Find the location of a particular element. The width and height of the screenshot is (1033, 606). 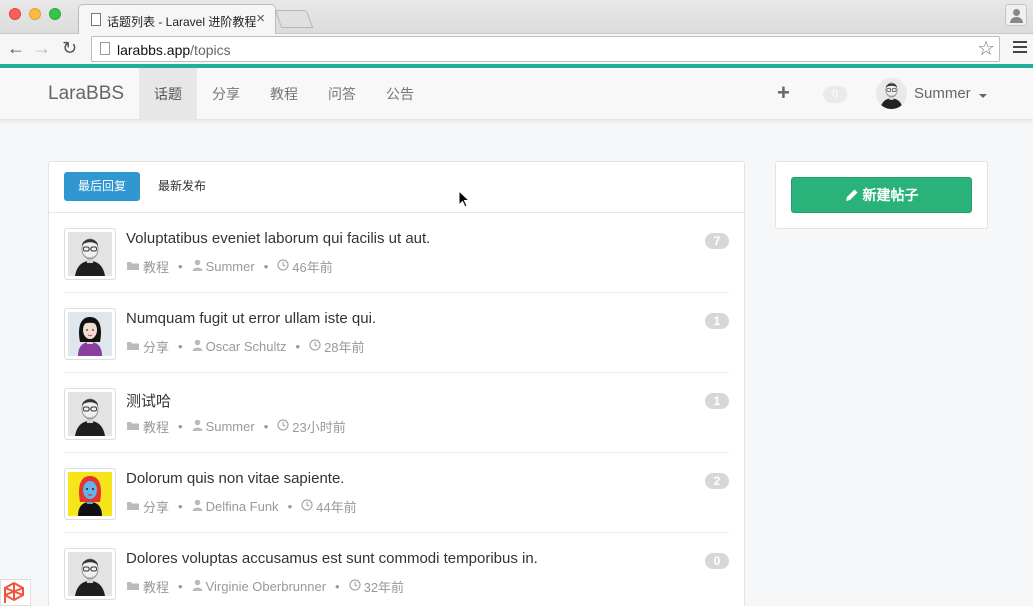

topic-author: Virginie Oberbrunner is located at coordinates (266, 586).